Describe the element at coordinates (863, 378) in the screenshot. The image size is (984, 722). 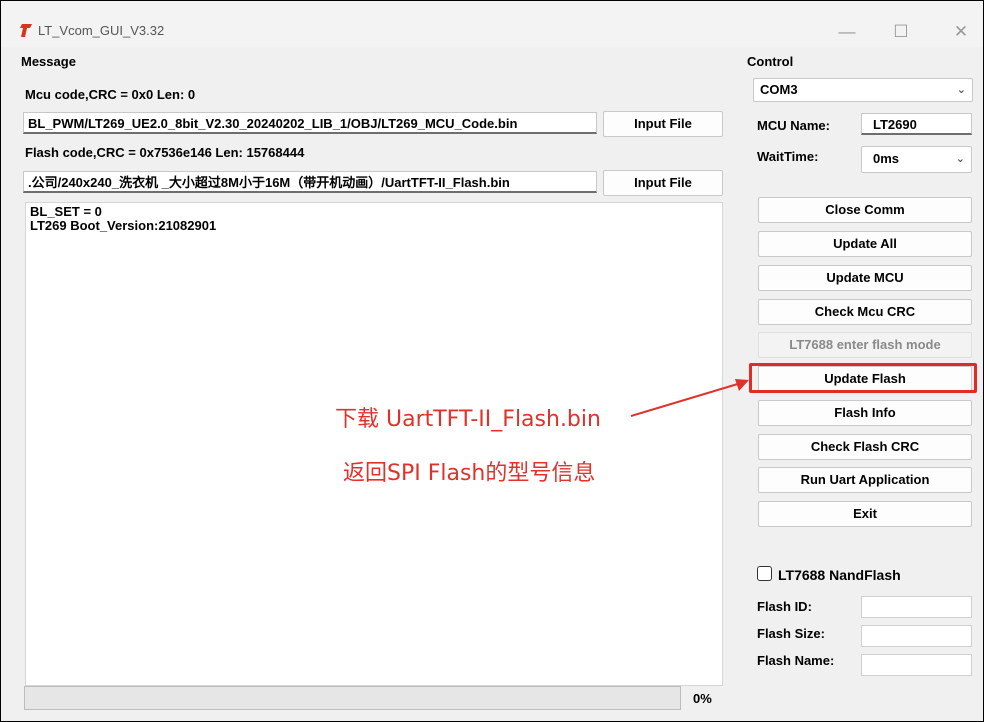
I see `update-flash-highlight` at that location.